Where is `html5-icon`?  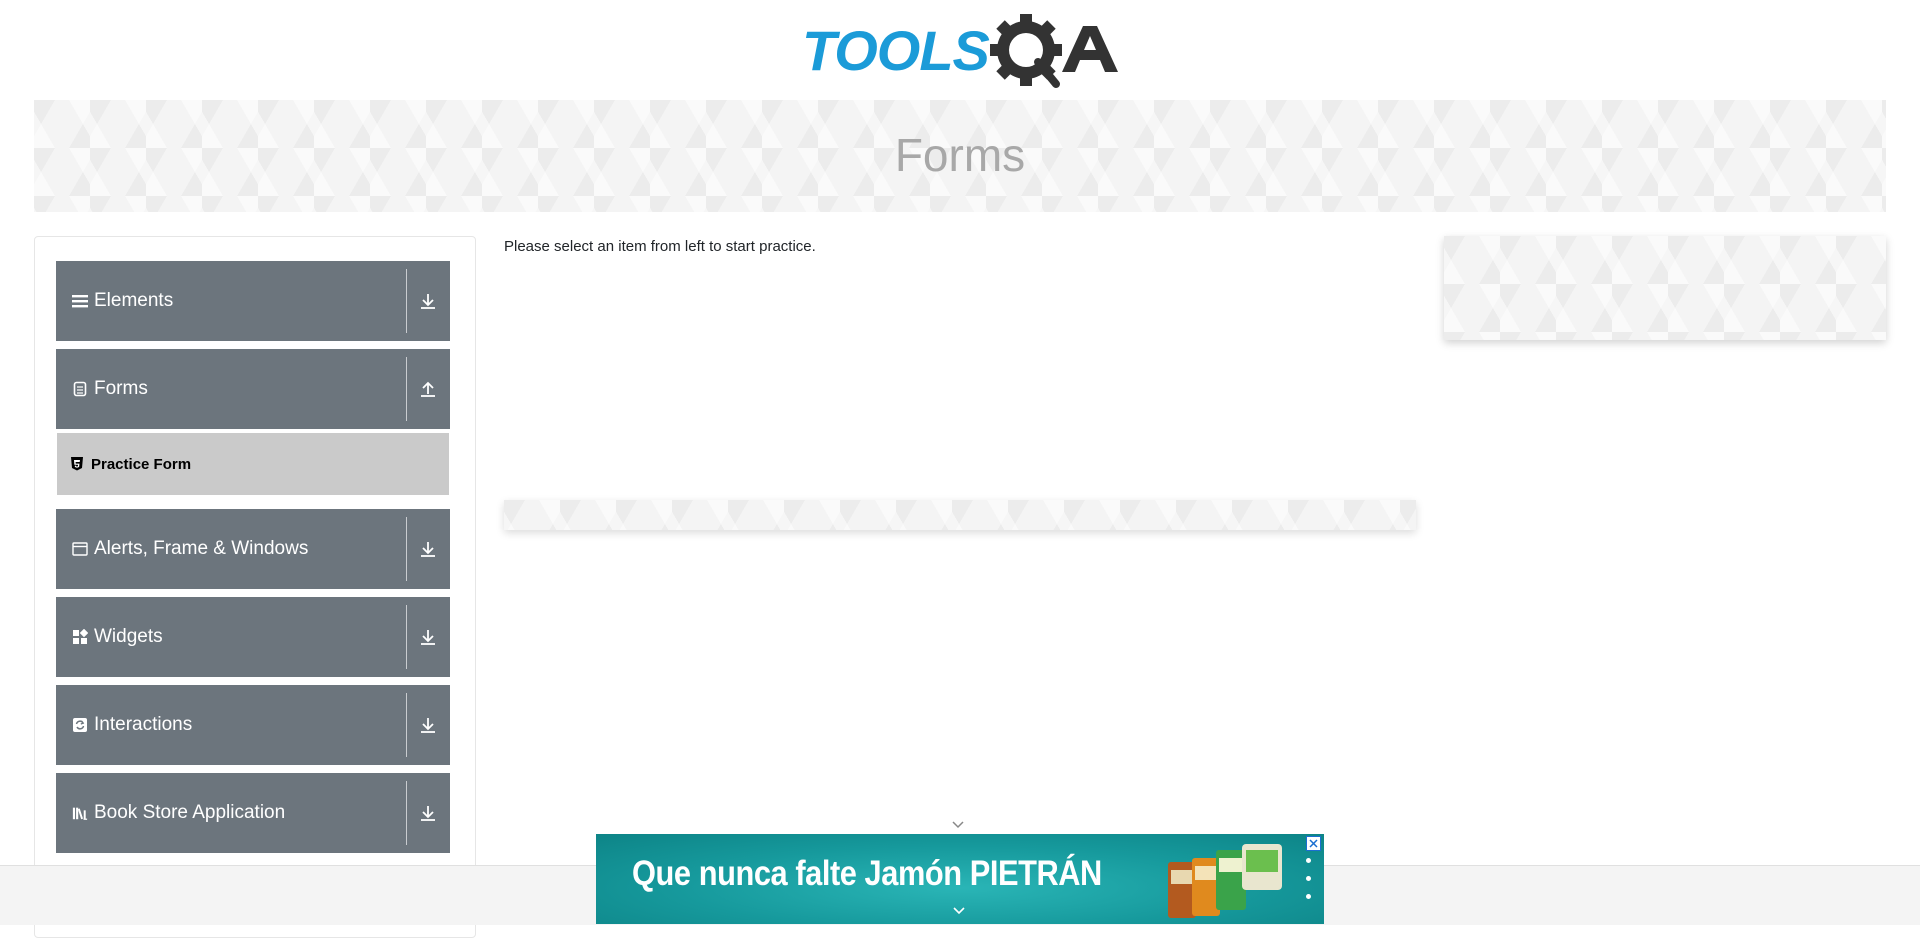 html5-icon is located at coordinates (78, 464).